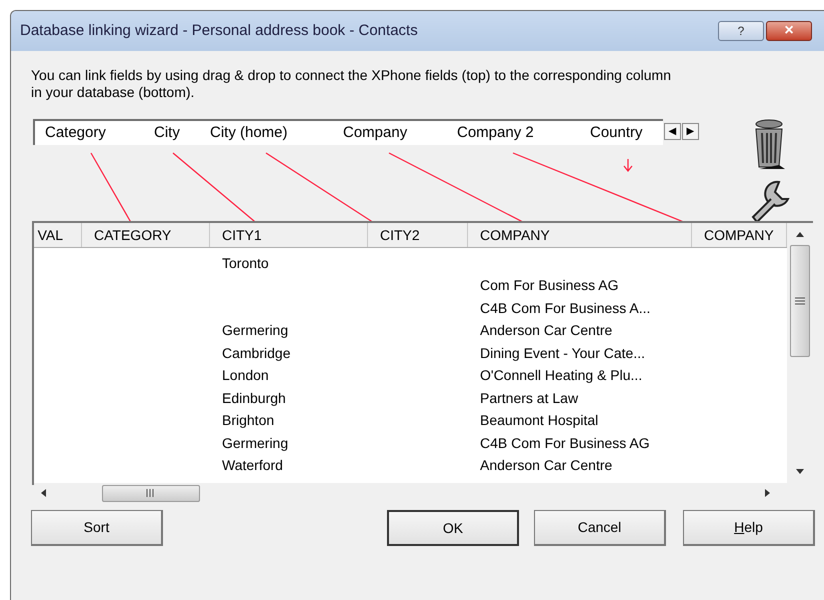 Image resolution: width=824 pixels, height=600 pixels. Describe the element at coordinates (256, 352) in the screenshot. I see `table-cell: Cambridge` at that location.